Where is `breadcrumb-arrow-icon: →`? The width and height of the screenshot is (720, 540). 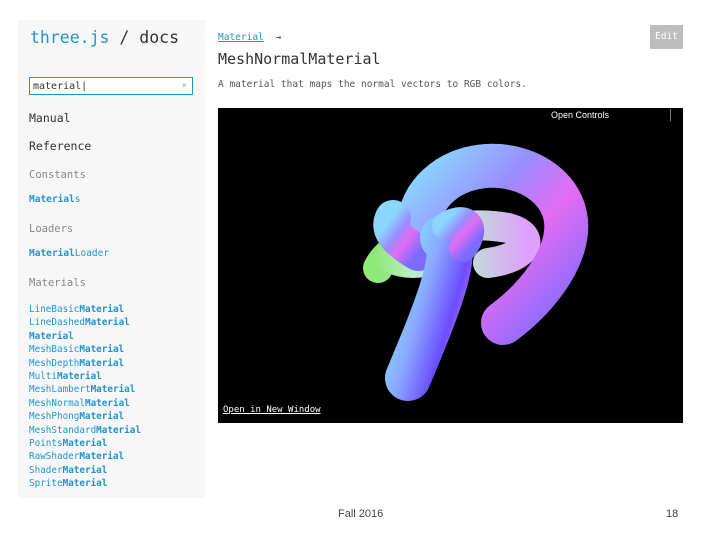 breadcrumb-arrow-icon: → is located at coordinates (278, 37).